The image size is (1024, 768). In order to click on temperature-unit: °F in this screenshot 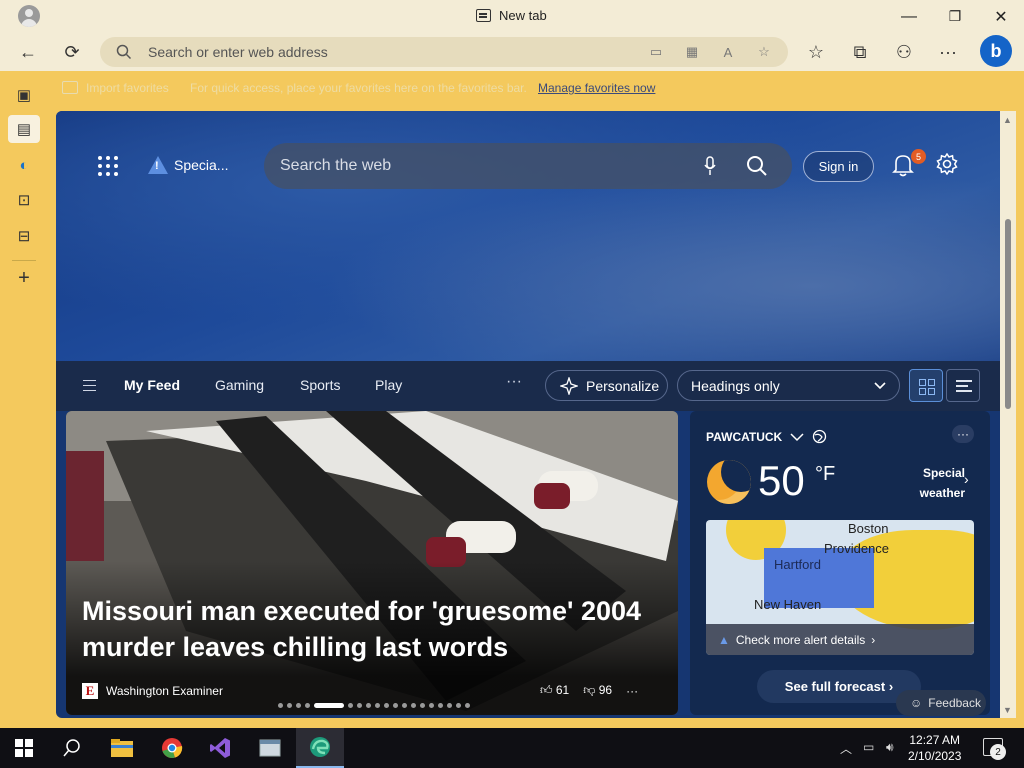, I will do `click(825, 474)`.